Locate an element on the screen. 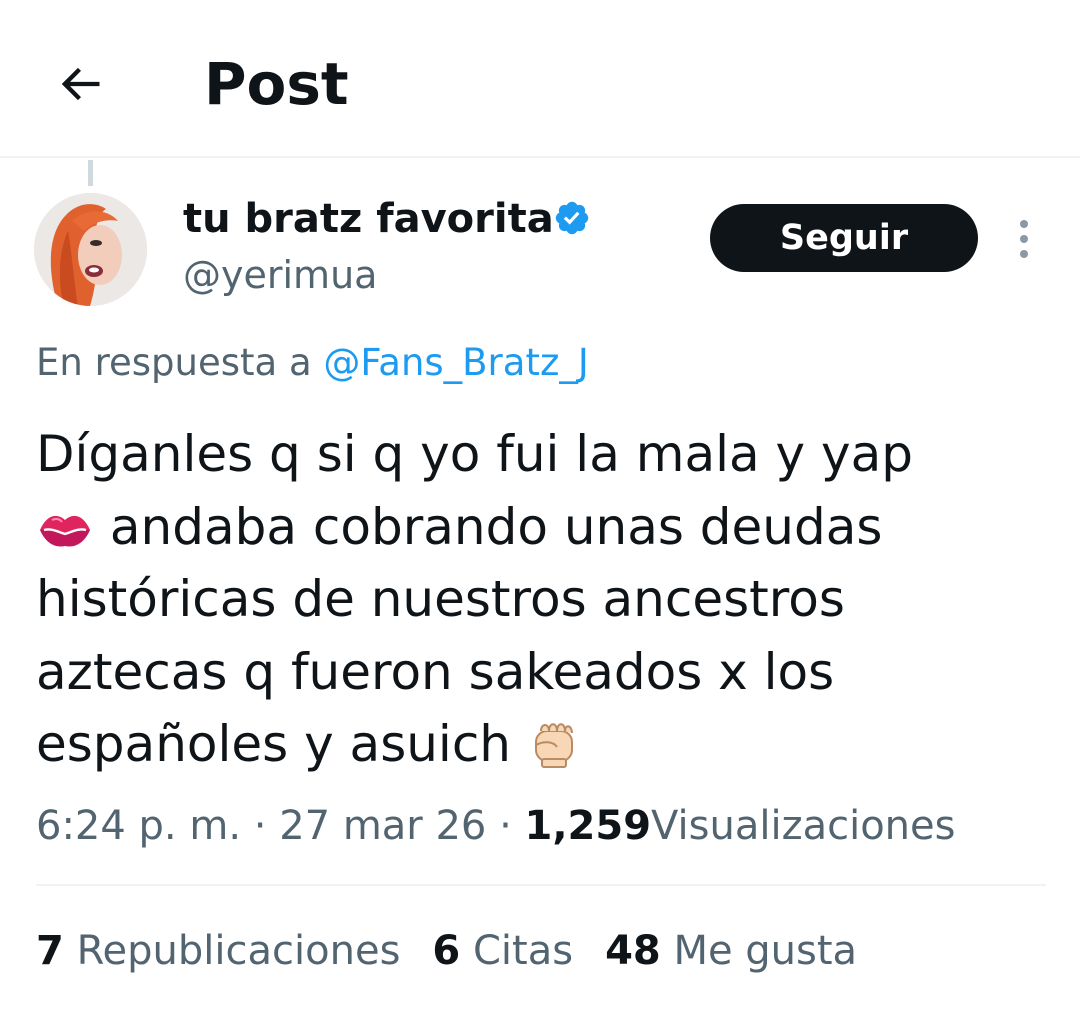 This screenshot has height=1013, width=1080. more-options-button is located at coordinates (1024, 239).